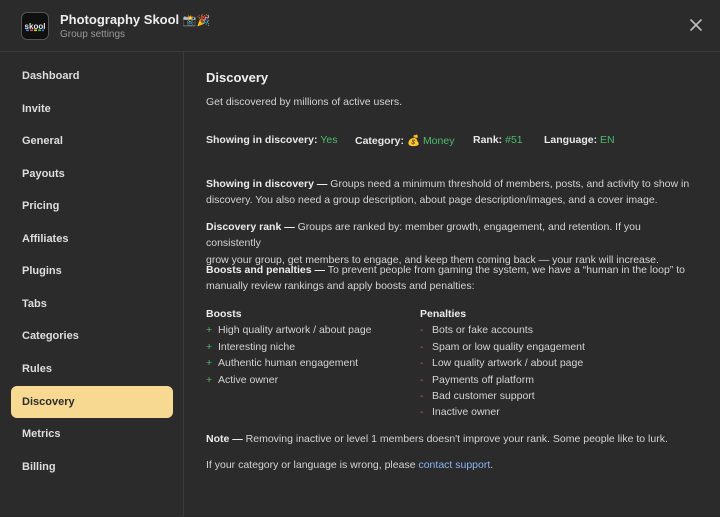 This screenshot has height=517, width=720. What do you see at coordinates (257, 346) in the screenshot?
I see `boost-text: Interesting niche` at bounding box center [257, 346].